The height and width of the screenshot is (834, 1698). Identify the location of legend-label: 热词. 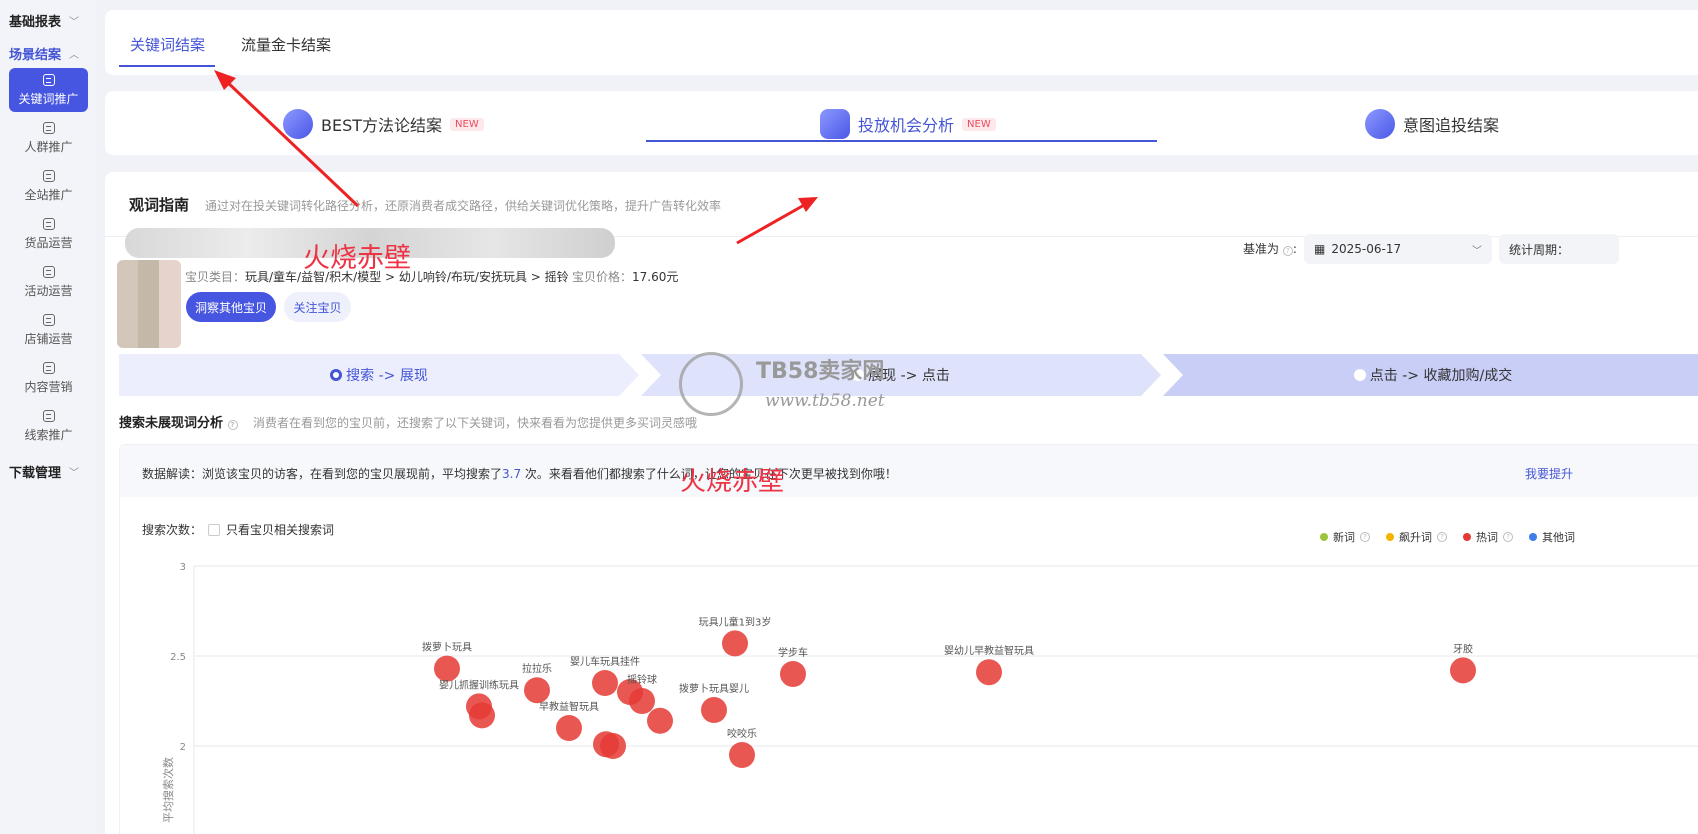
(1487, 537).